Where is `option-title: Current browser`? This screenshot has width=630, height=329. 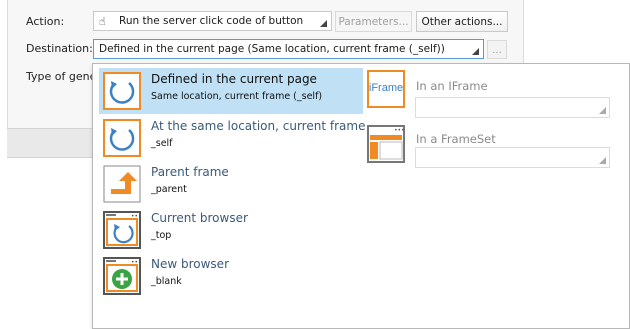 option-title: Current browser is located at coordinates (199, 218).